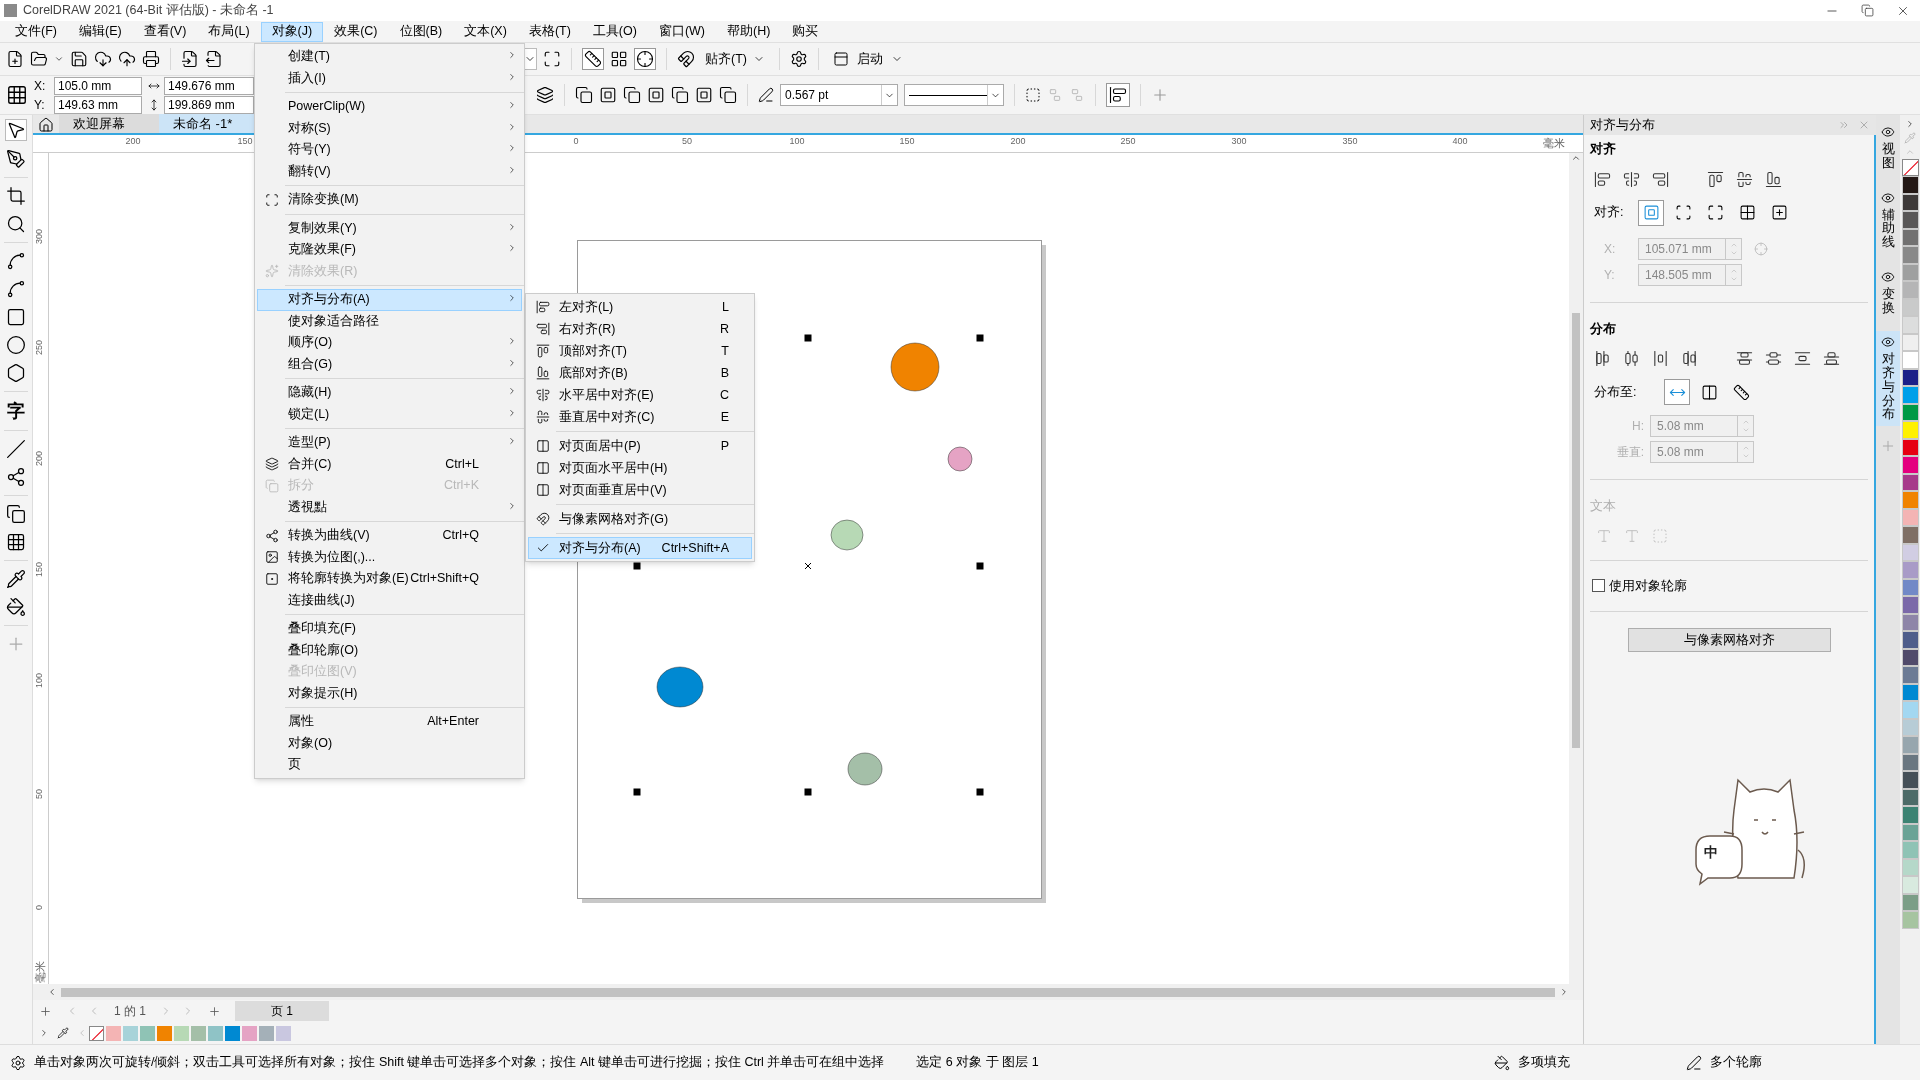 Image resolution: width=1920 pixels, height=1080 pixels. What do you see at coordinates (389, 228) in the screenshot?
I see `menu-item: 复制效果(Y)` at bounding box center [389, 228].